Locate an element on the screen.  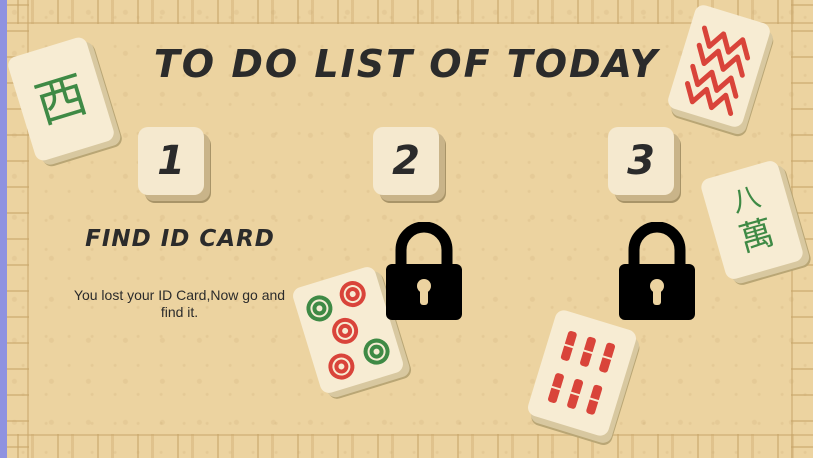
task-1-button: 1 is located at coordinates (171, 161).